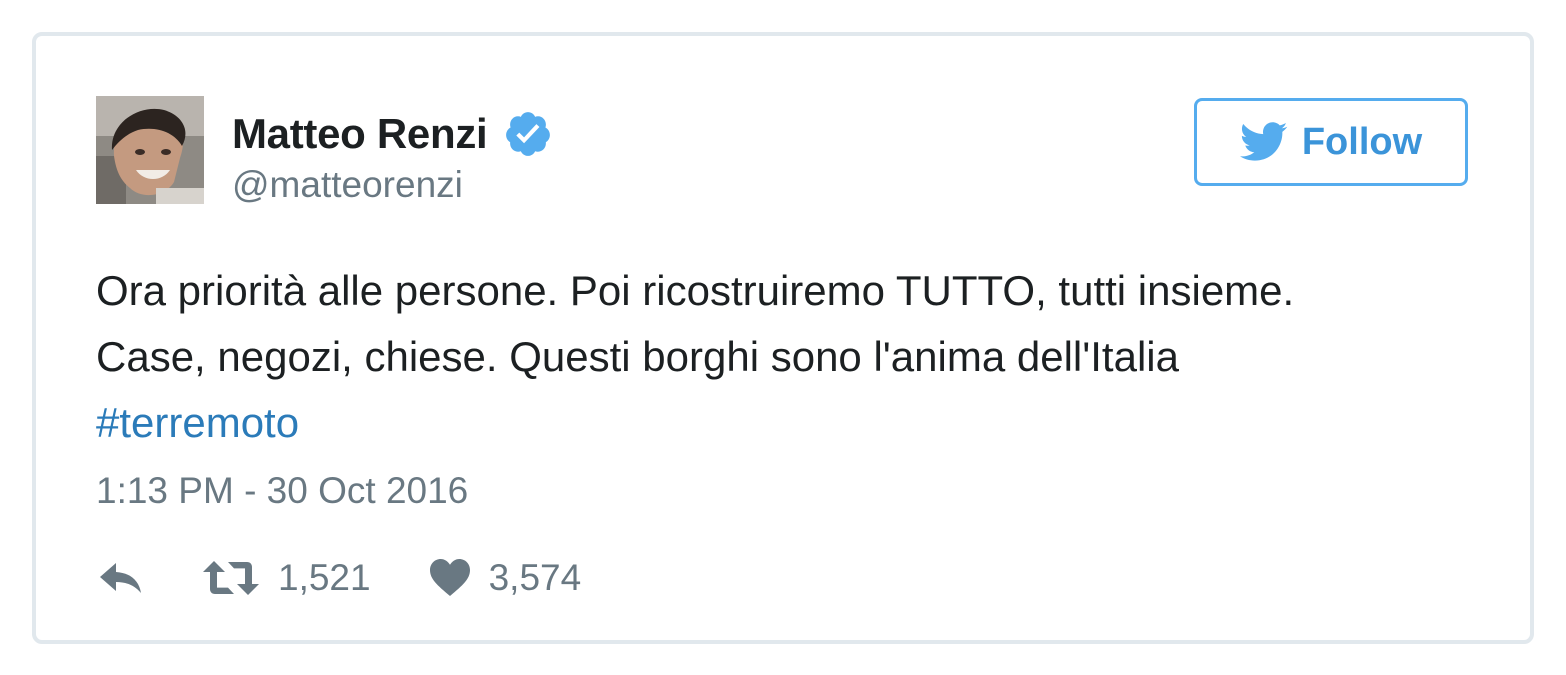 The image size is (1566, 675). I want to click on avatar, so click(150, 150).